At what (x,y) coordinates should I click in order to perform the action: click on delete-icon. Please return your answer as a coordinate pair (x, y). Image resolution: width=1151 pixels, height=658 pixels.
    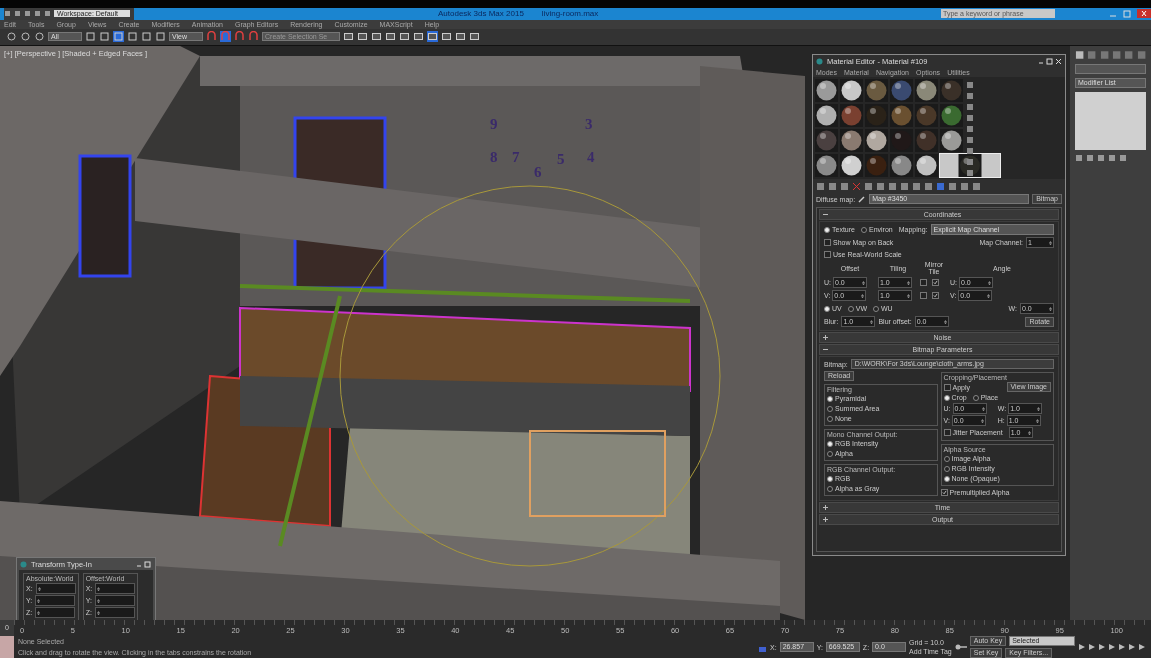
    Looking at the image, I should click on (856, 186).